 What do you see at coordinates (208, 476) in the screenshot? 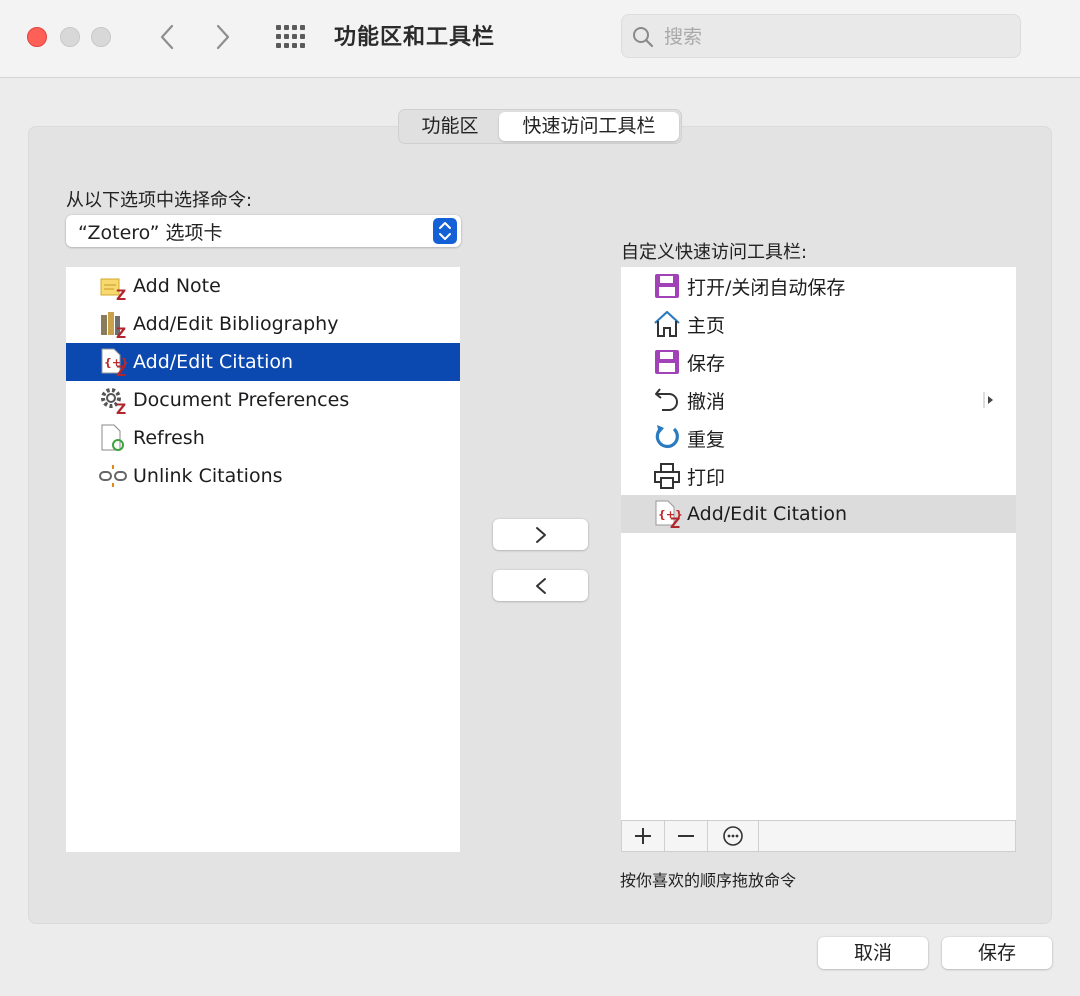
I see `list-item-label: Unlink Citations` at bounding box center [208, 476].